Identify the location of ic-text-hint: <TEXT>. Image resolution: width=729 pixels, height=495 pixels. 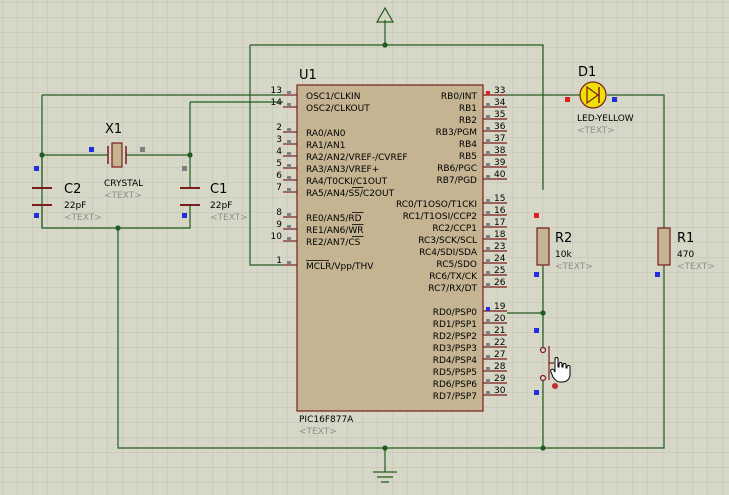
(318, 432).